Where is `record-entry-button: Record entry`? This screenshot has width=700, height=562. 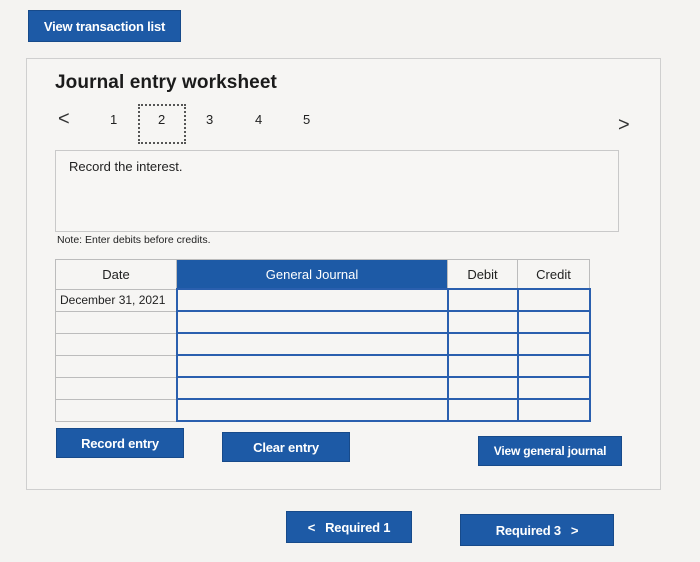 record-entry-button: Record entry is located at coordinates (120, 443).